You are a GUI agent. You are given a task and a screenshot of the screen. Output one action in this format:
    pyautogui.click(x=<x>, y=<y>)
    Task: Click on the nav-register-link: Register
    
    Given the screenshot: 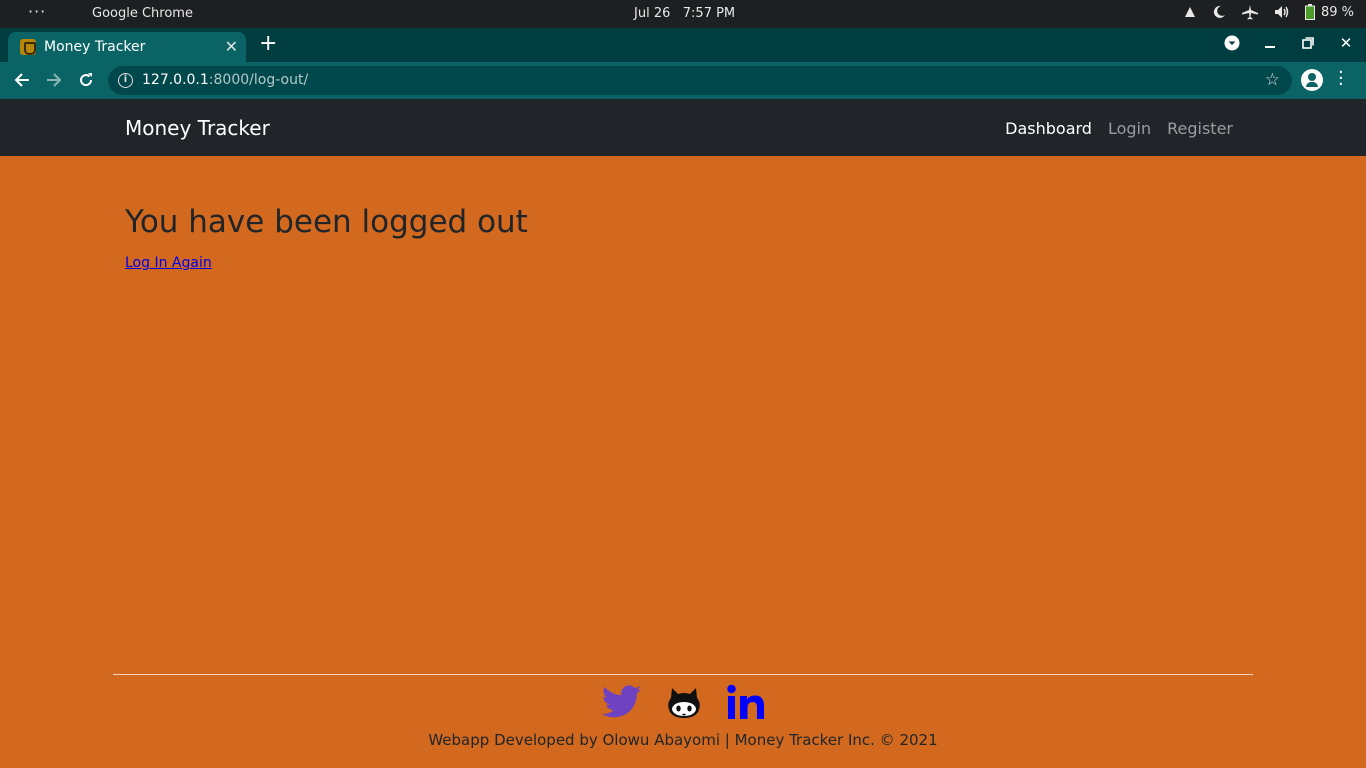 What is the action you would take?
    pyautogui.click(x=1200, y=128)
    